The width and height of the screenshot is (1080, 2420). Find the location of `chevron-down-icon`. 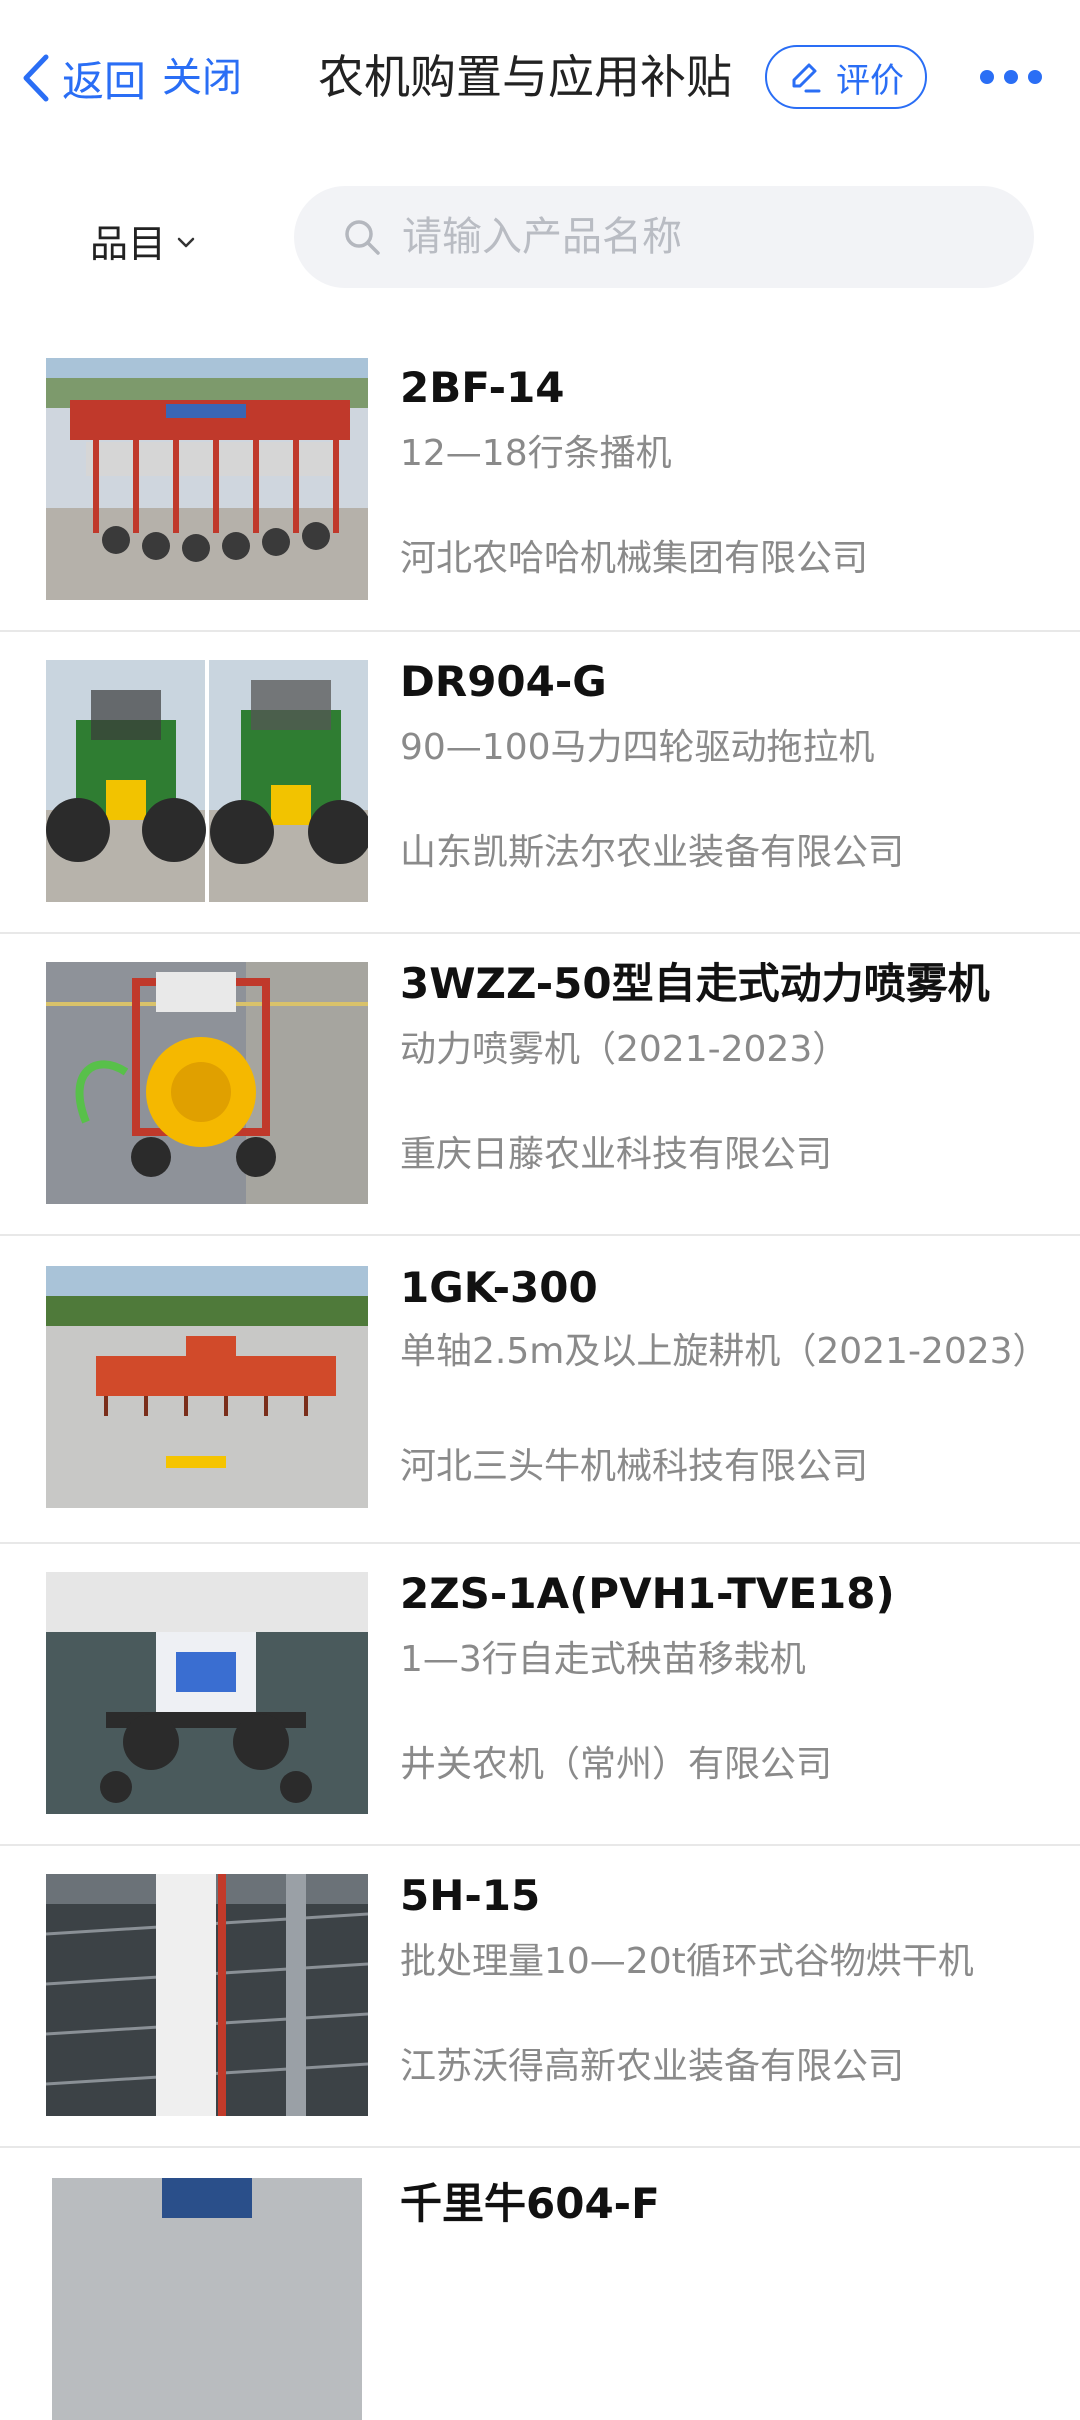

chevron-down-icon is located at coordinates (186, 242).